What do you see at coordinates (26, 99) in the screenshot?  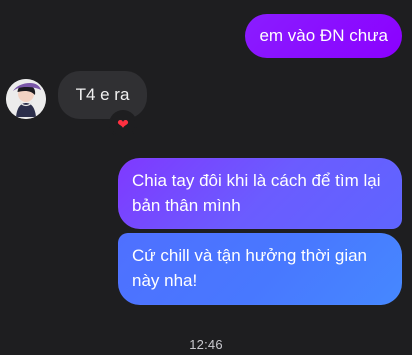 I see `avatar` at bounding box center [26, 99].